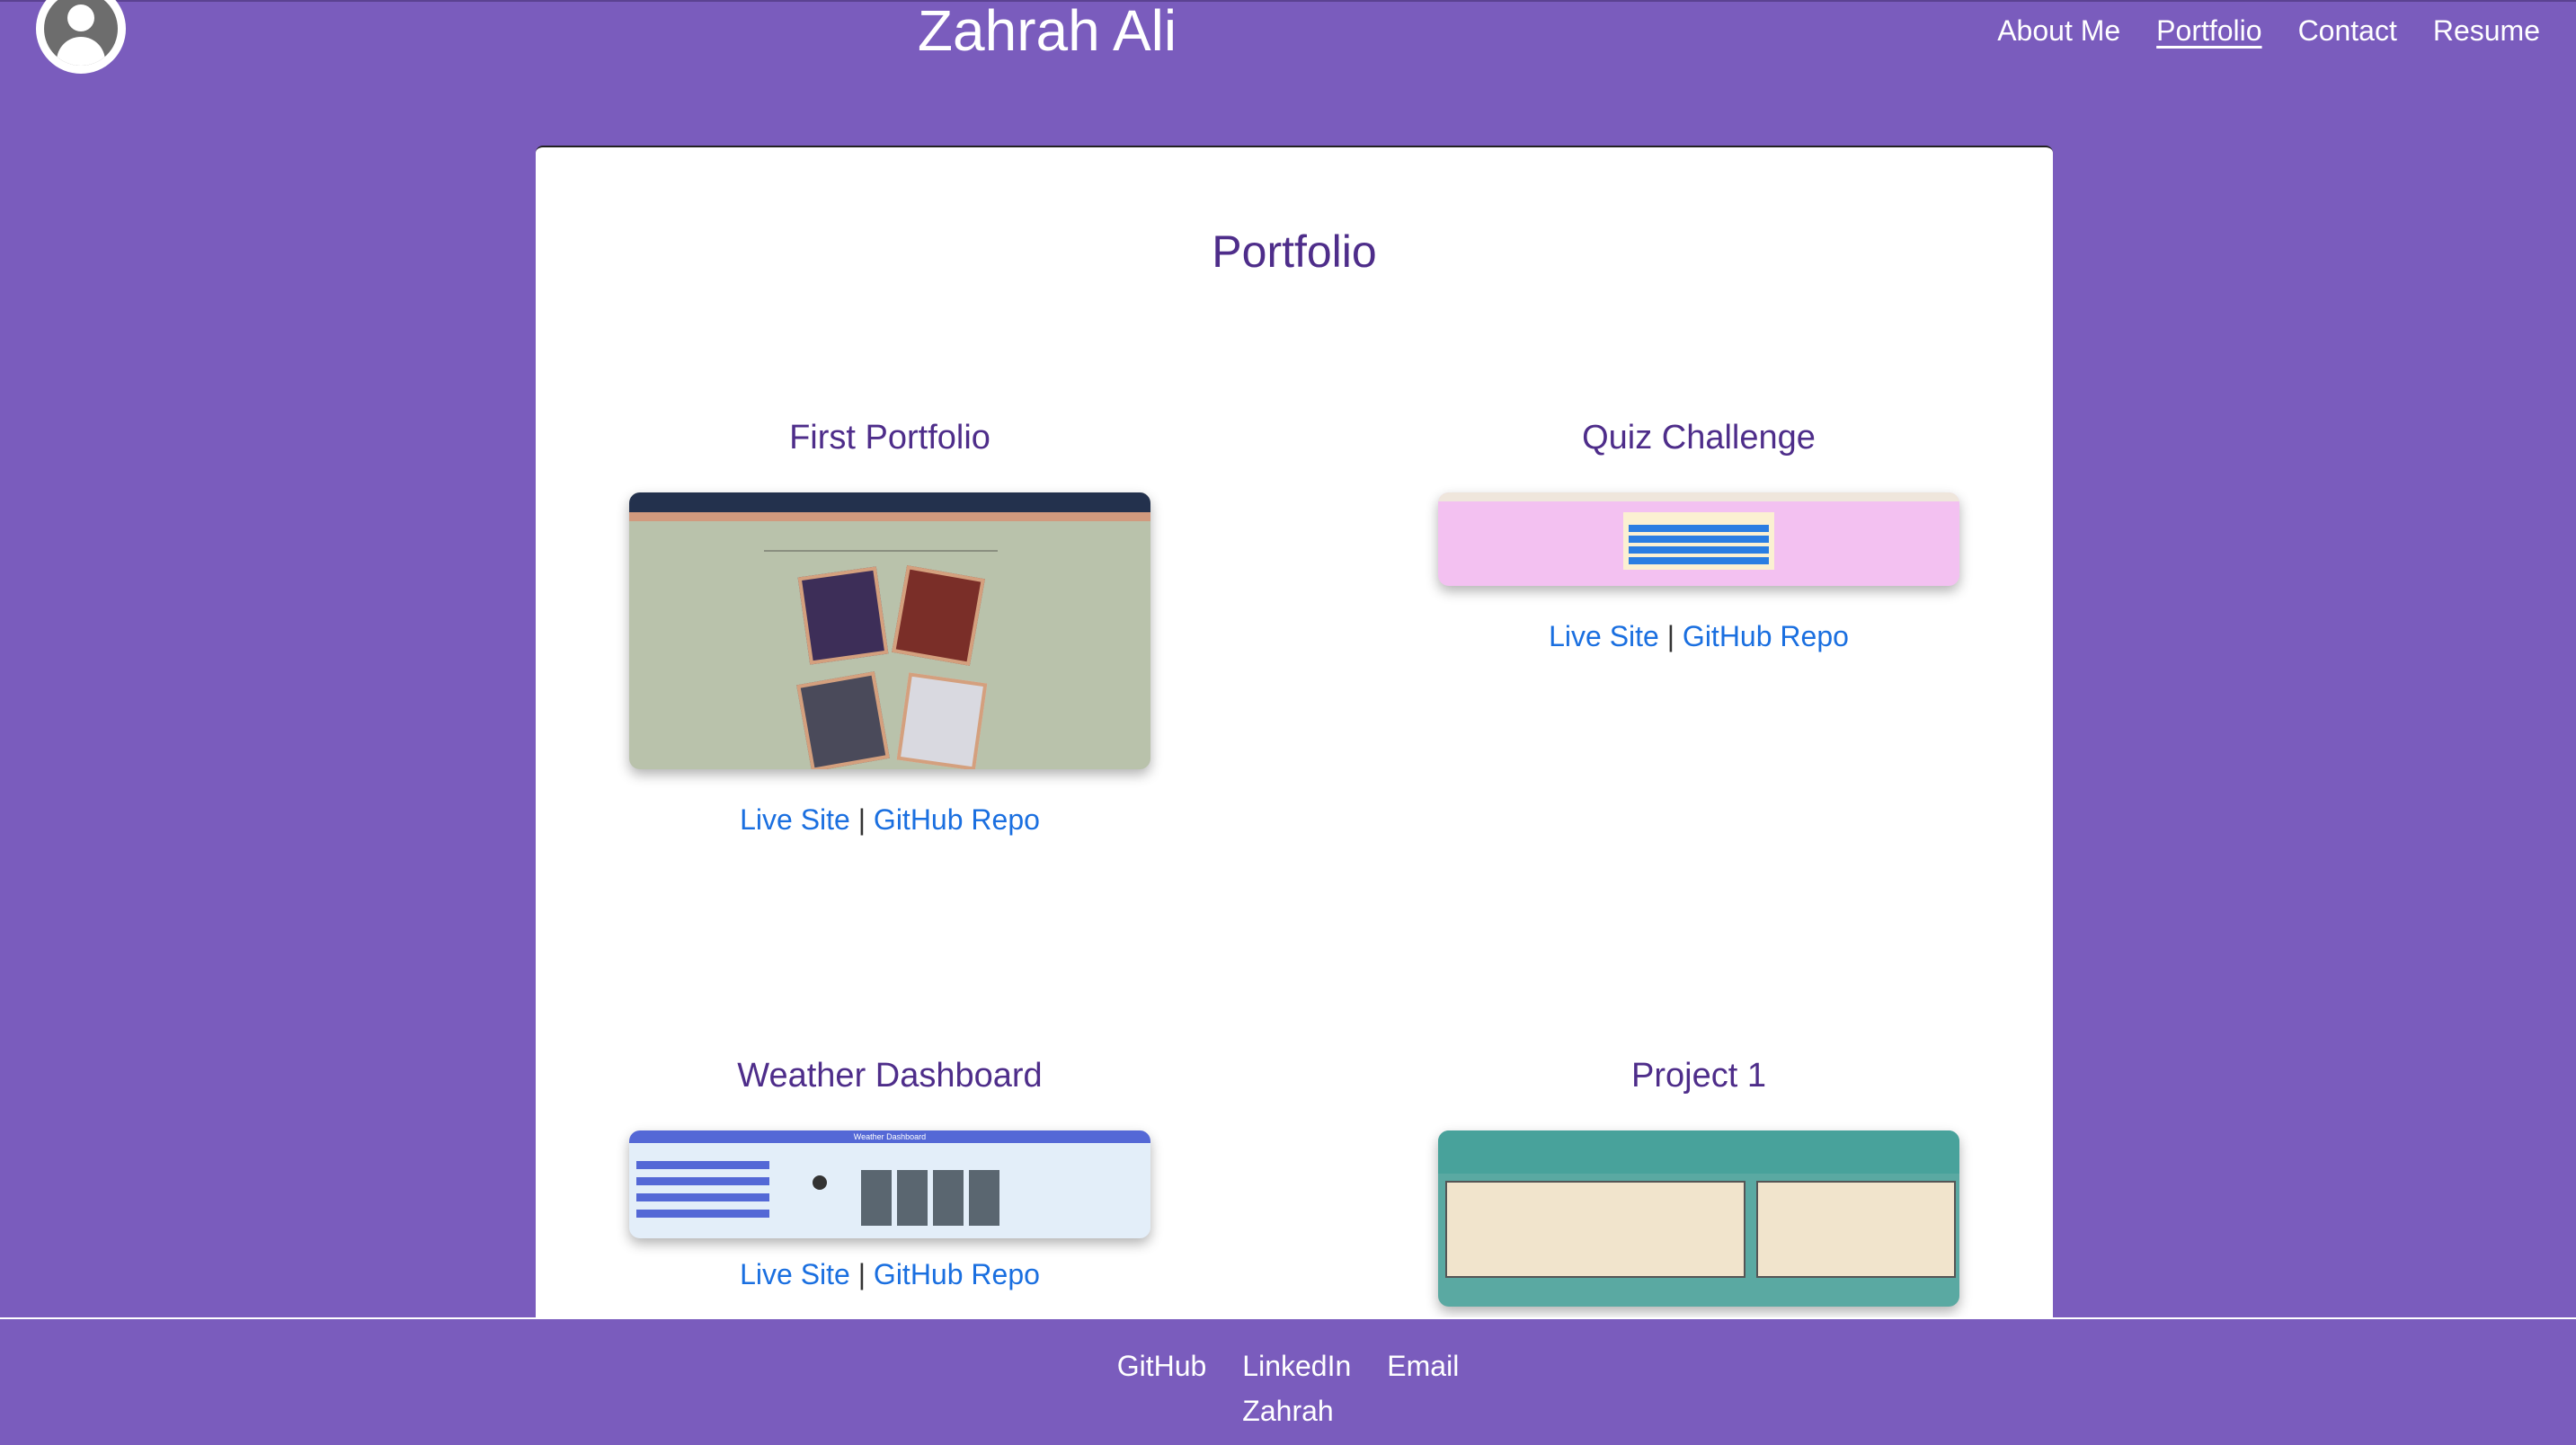  Describe the element at coordinates (889, 438) in the screenshot. I see `project-title: First Portfolio` at that location.